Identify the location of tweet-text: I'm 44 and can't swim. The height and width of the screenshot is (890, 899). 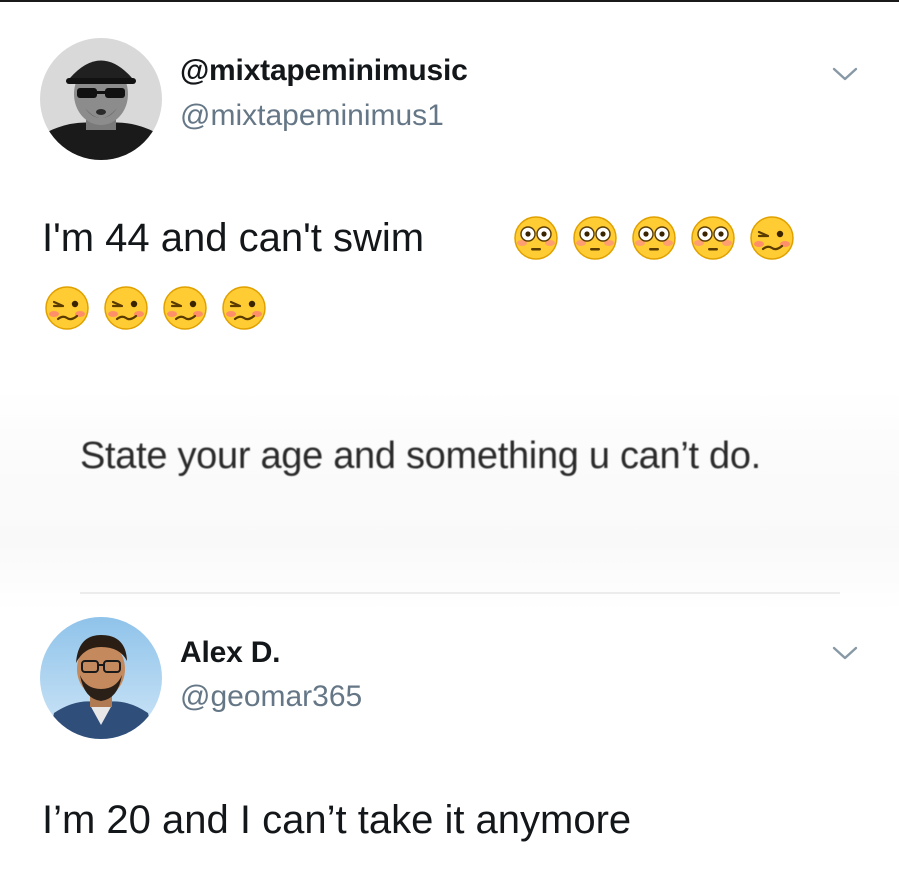
(233, 238).